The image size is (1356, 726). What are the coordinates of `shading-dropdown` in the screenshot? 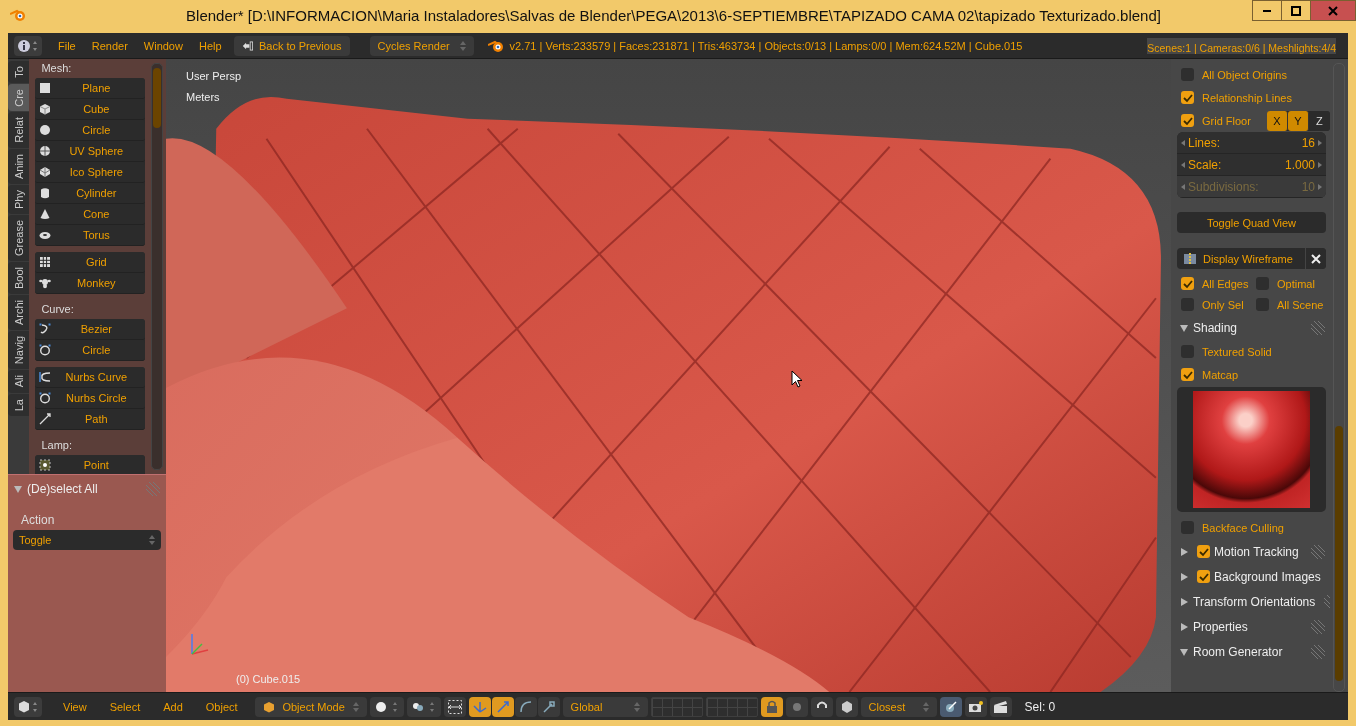 It's located at (386, 706).